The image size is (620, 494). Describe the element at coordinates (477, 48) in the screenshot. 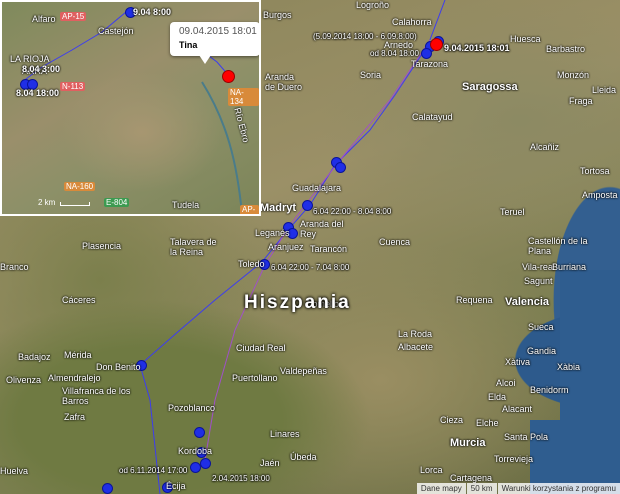

I see `track-annotation: 9.04.2015 18:01` at that location.